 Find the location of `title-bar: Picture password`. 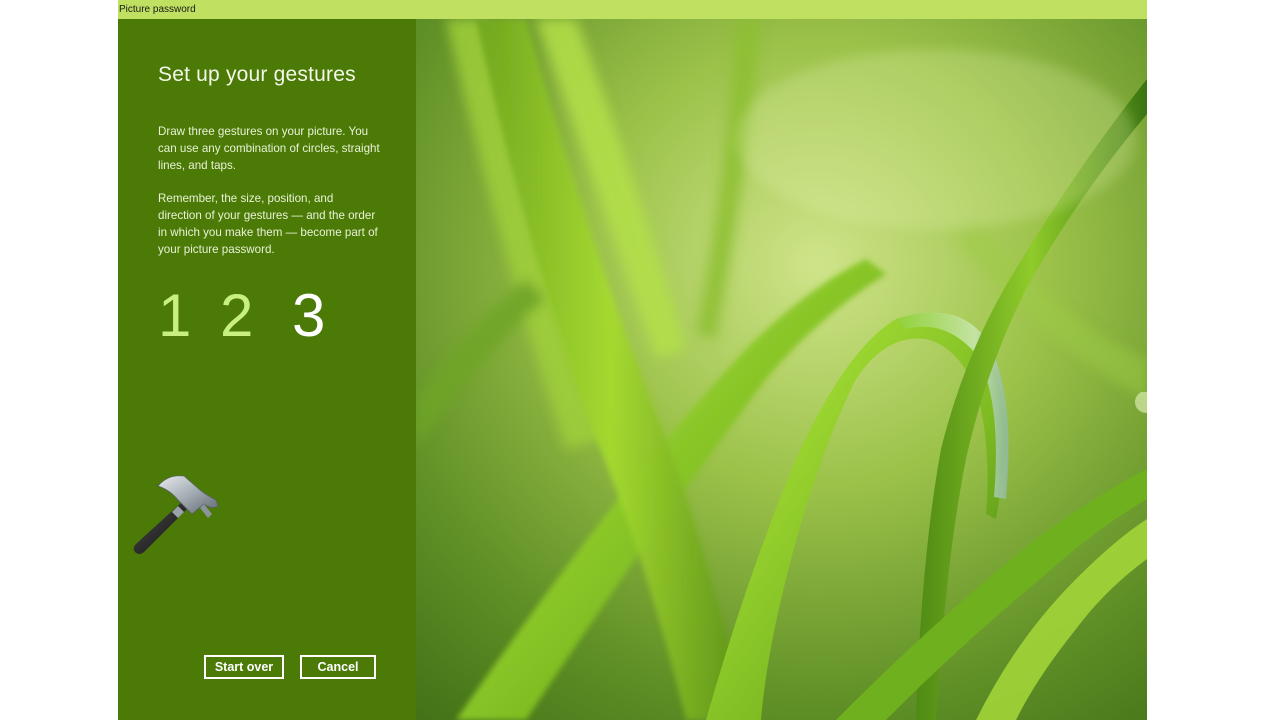

title-bar: Picture password is located at coordinates (632, 9).